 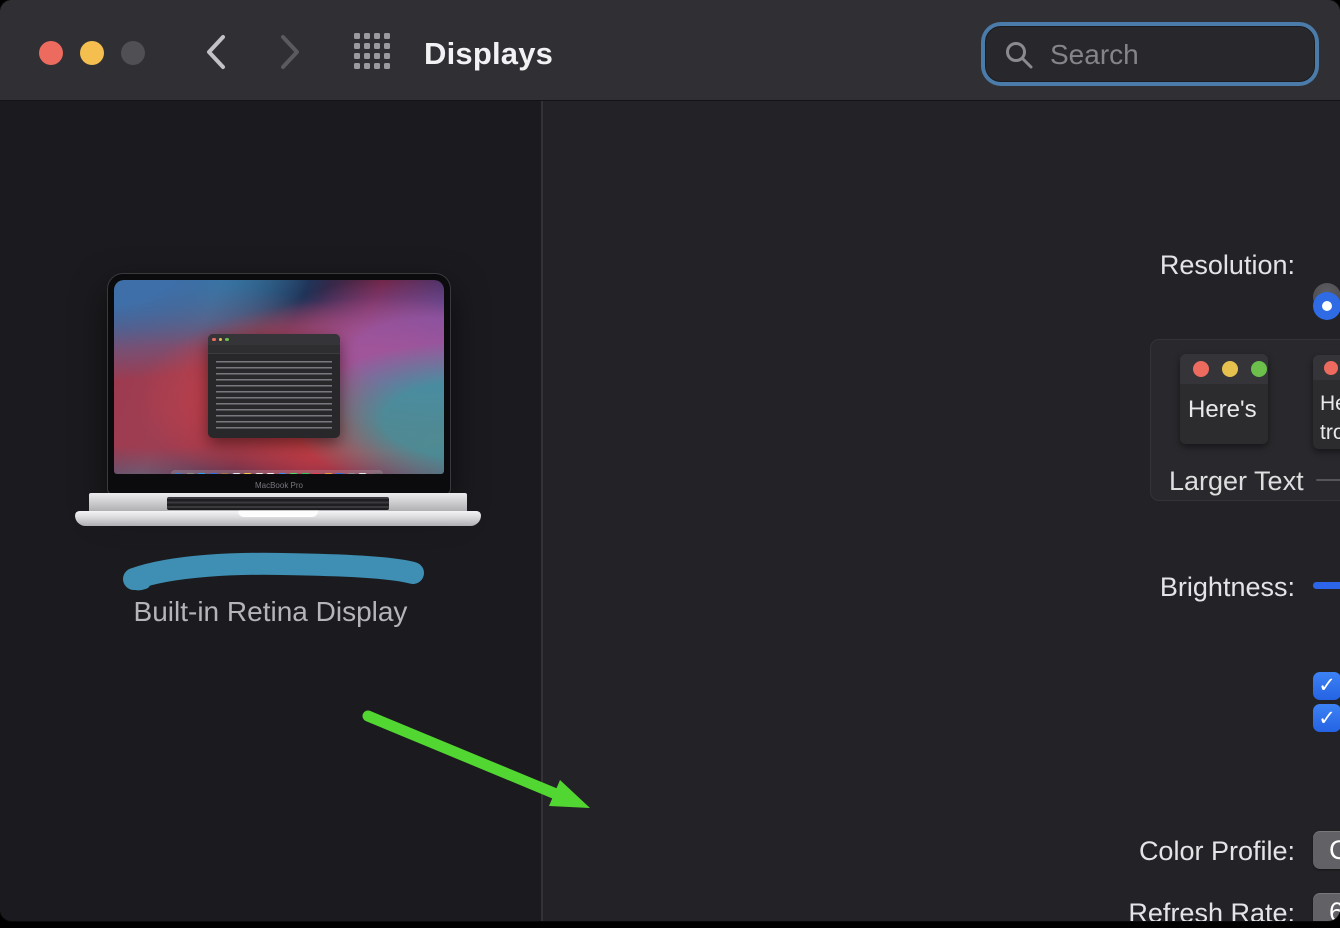 I want to click on slider-fill, so click(x=1326, y=585).